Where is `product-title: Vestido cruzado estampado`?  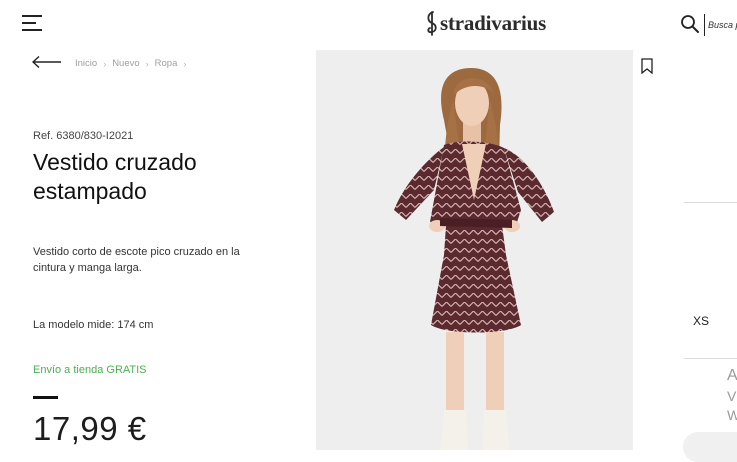 product-title: Vestido cruzado estampado is located at coordinates (148, 177).